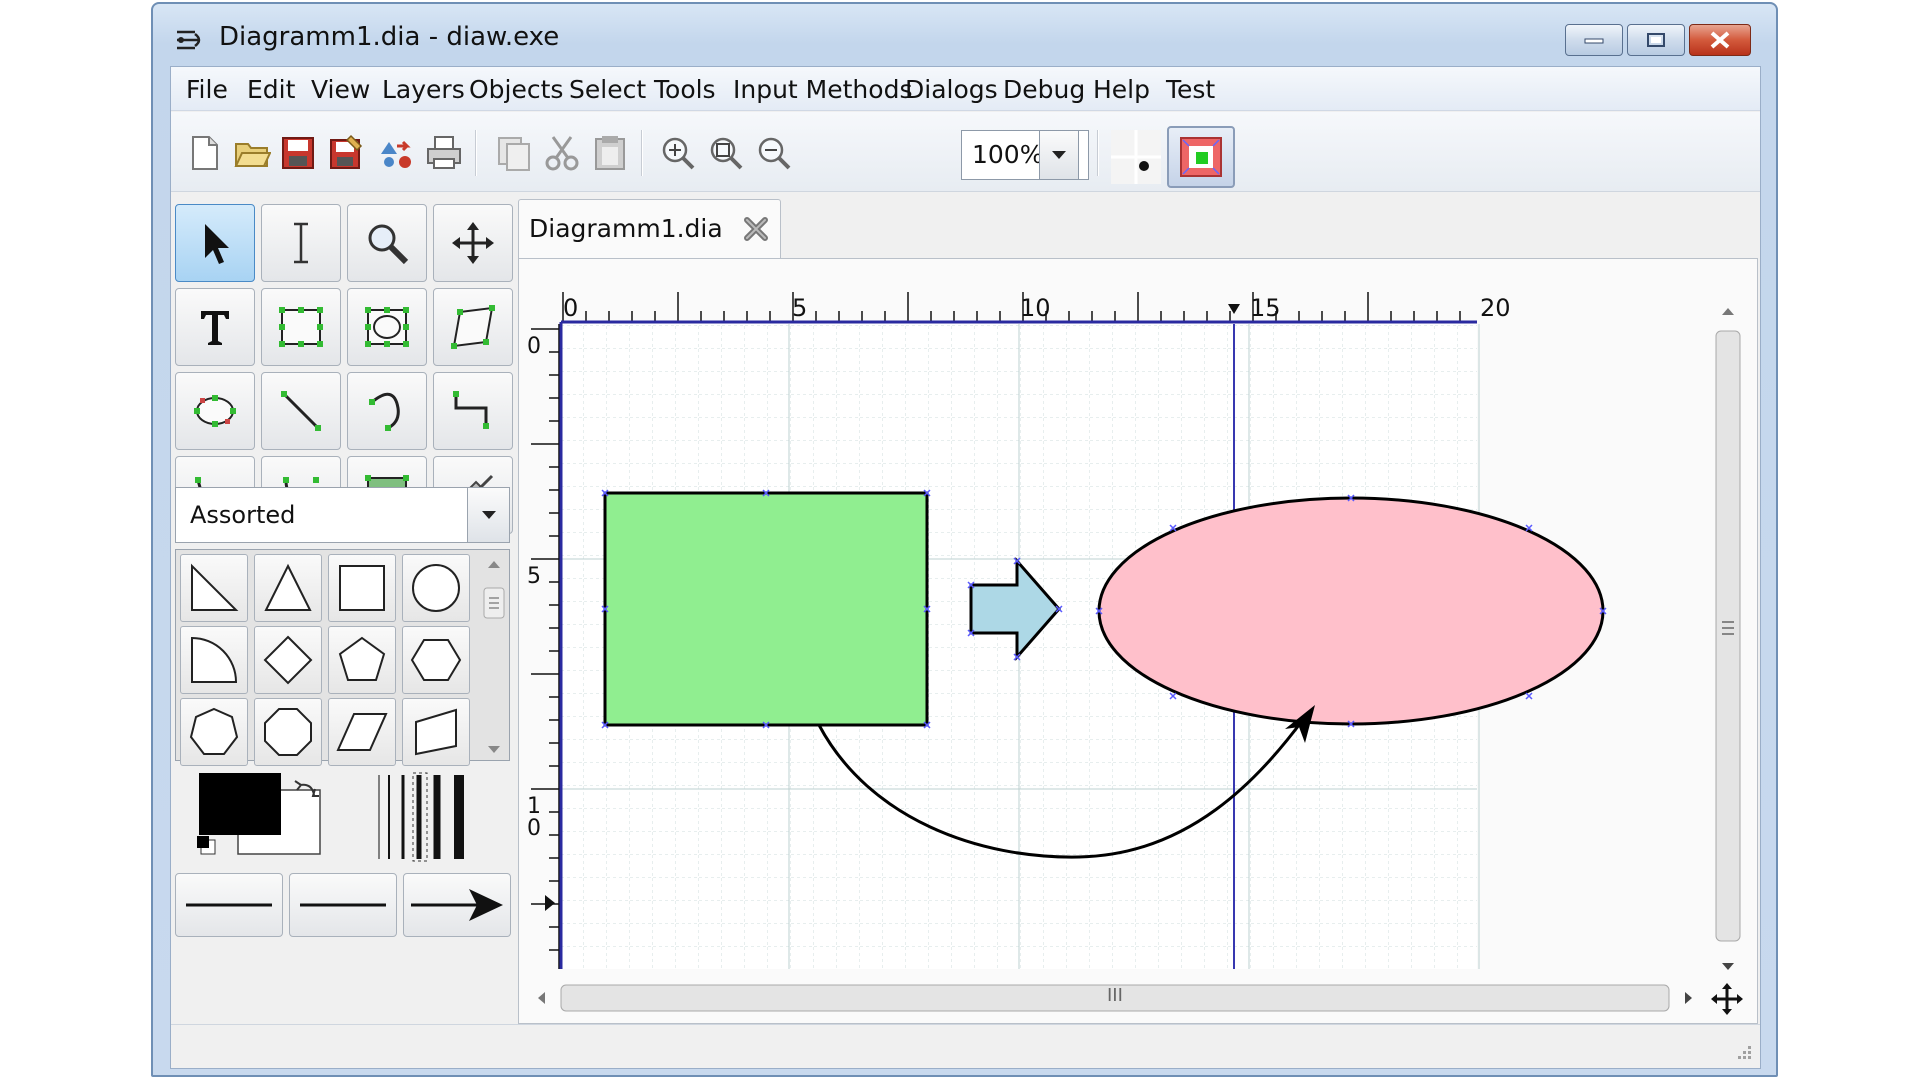 This screenshot has height=1080, width=1920. What do you see at coordinates (1720, 40) in the screenshot?
I see `close-window-button` at bounding box center [1720, 40].